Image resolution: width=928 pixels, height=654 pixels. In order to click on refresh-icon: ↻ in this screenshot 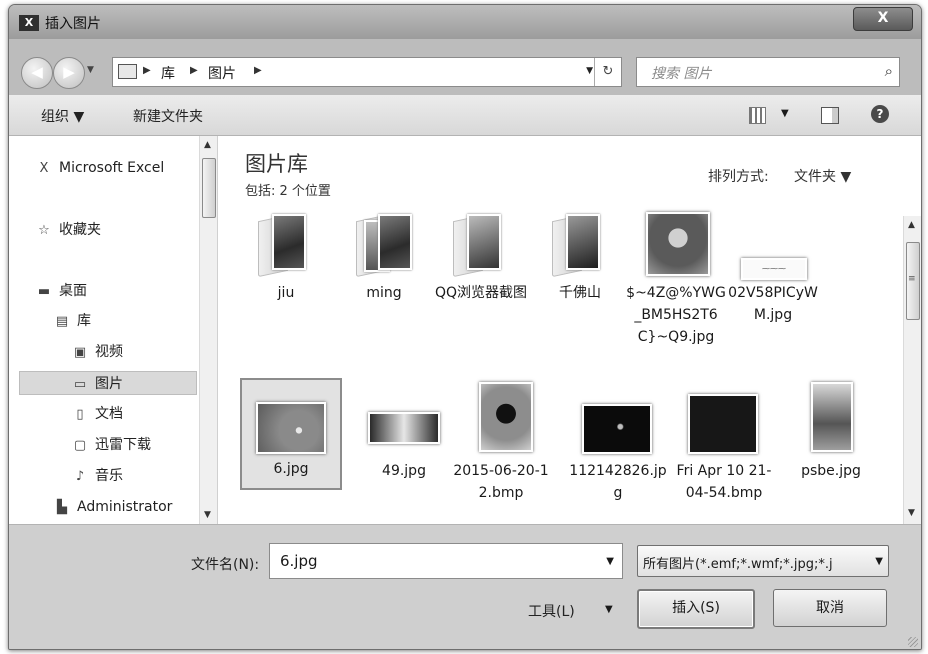, I will do `click(607, 72)`.